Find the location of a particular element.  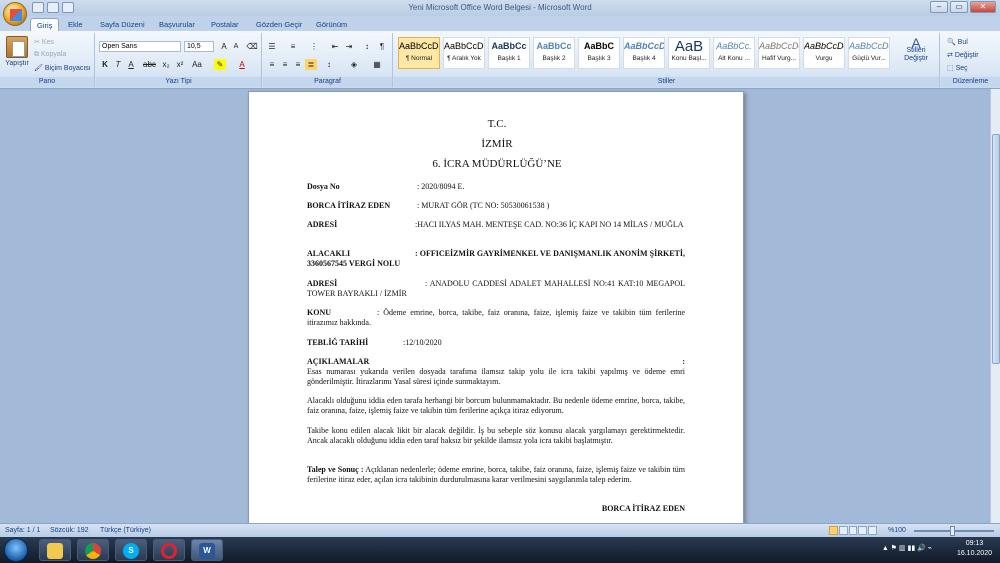

tab-basvurular: Başvurular is located at coordinates (177, 24).